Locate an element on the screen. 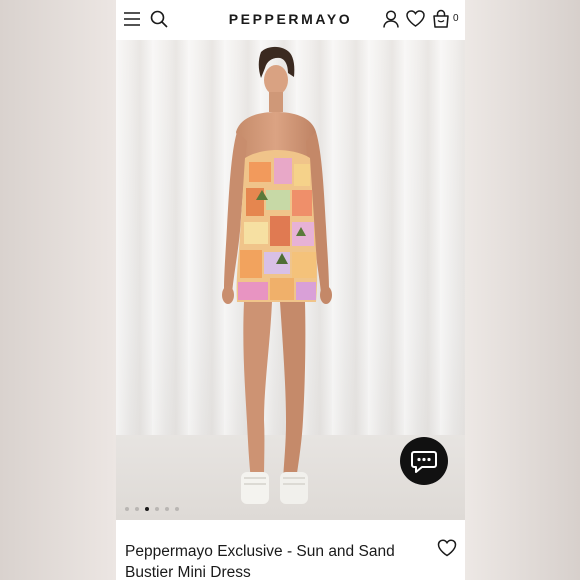 The width and height of the screenshot is (580, 580). pagination-dot-active is located at coordinates (147, 509).